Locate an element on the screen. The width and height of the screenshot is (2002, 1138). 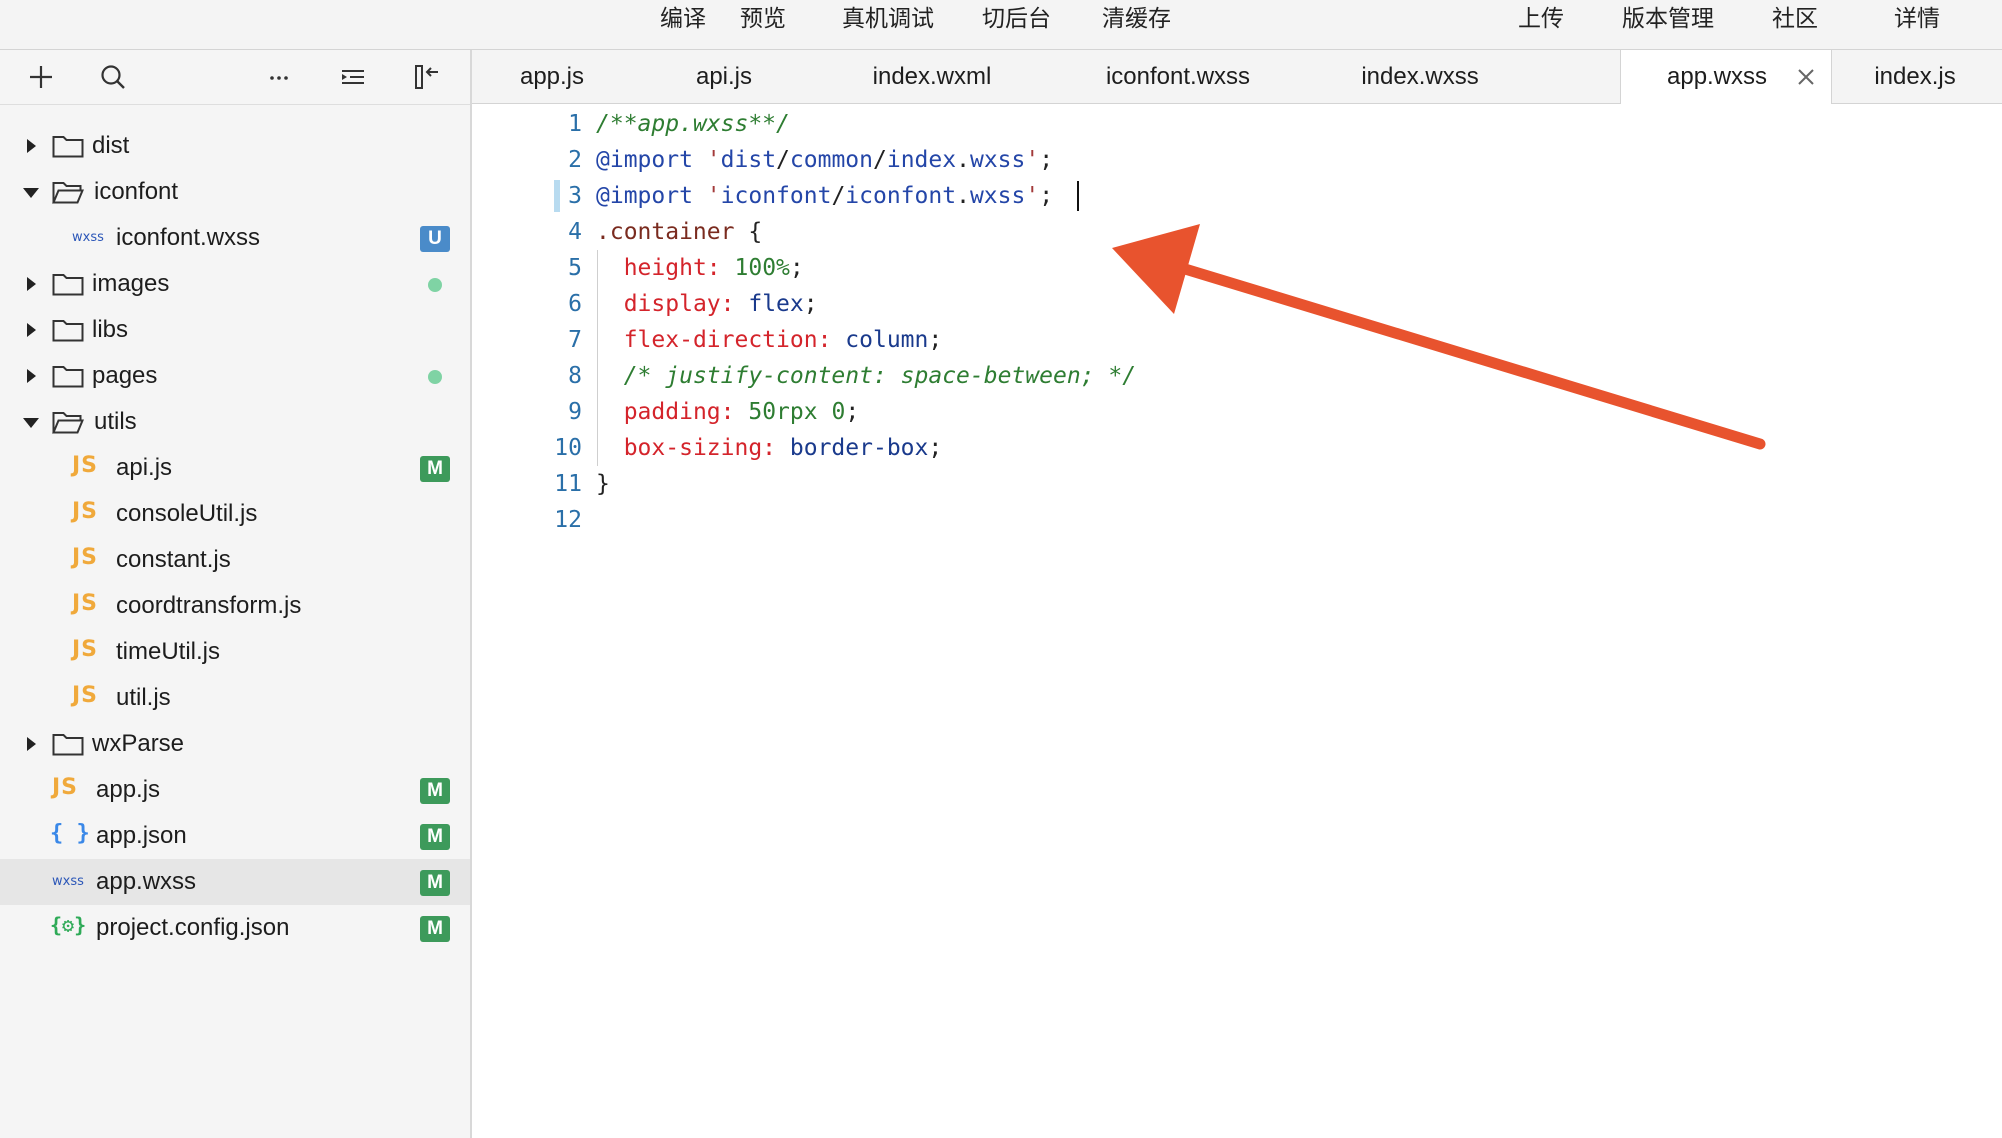
more-icon is located at coordinates (279, 77).